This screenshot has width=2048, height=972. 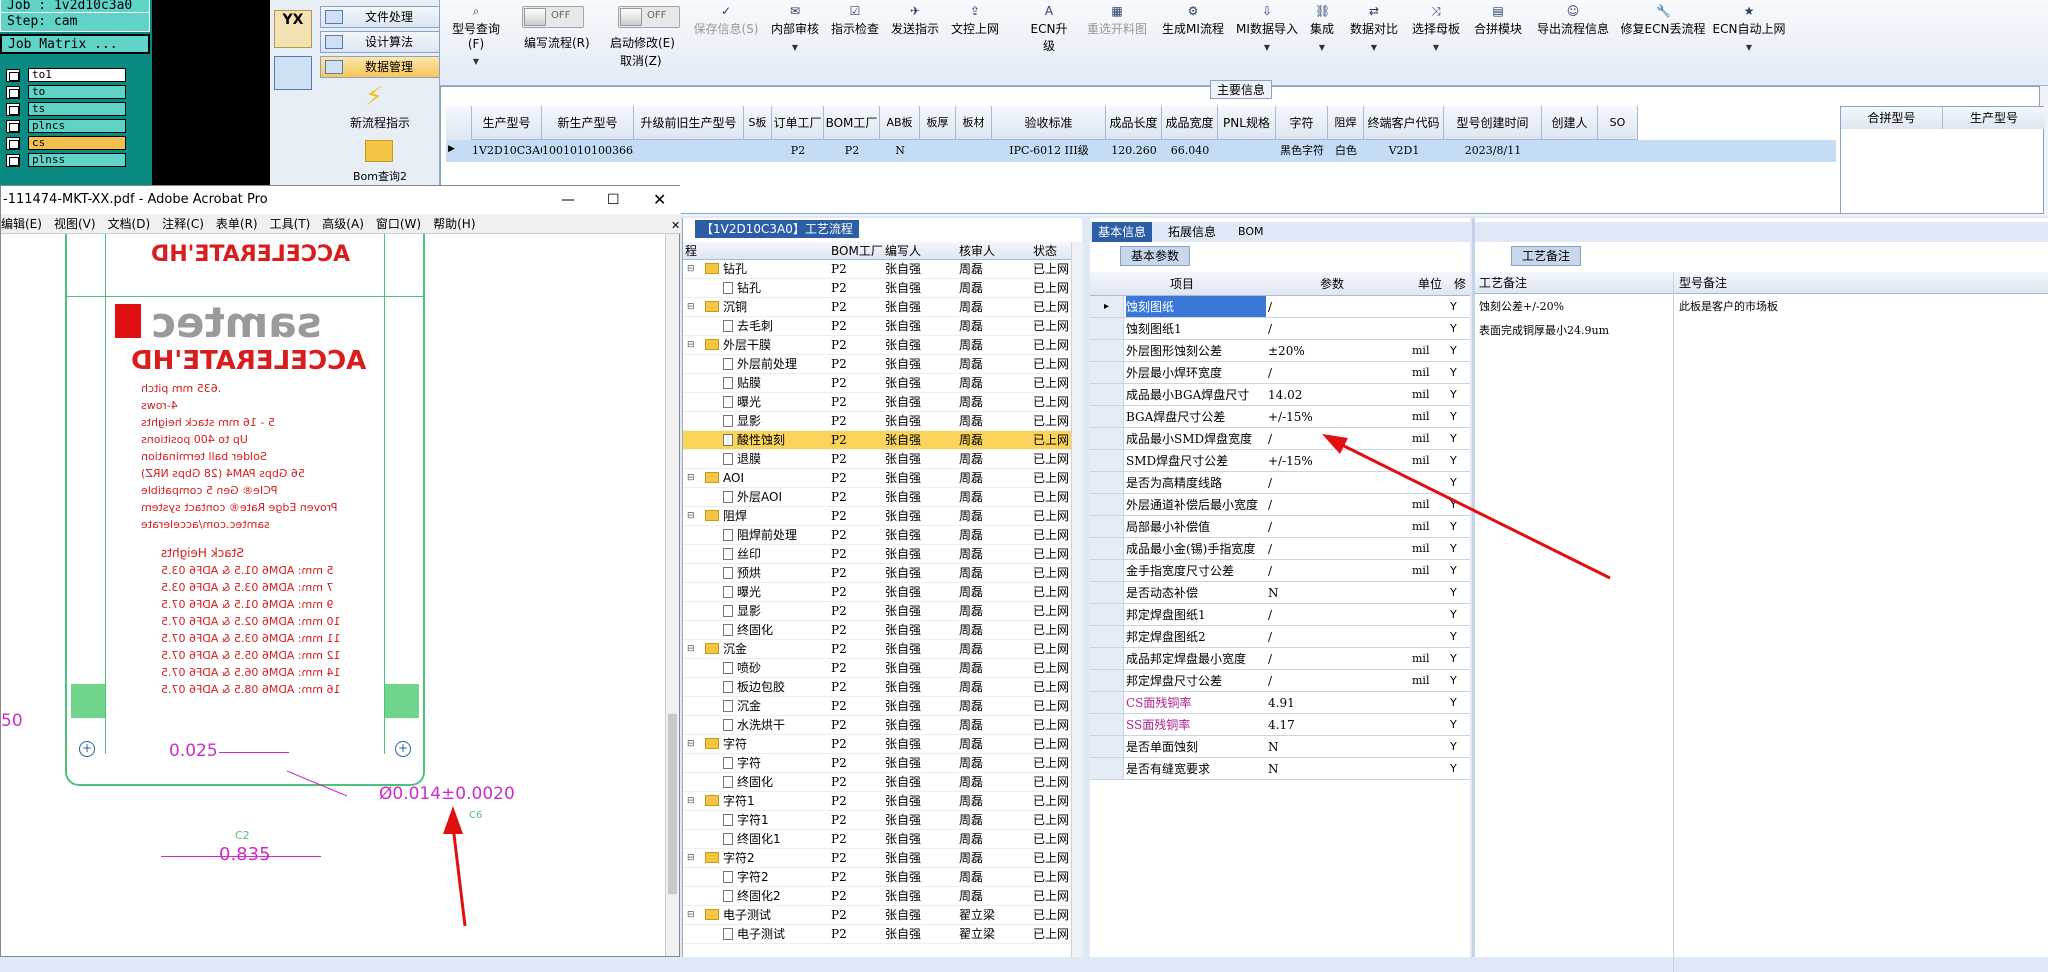 I want to click on export-flow-button: ☺ 导出流程信息, so click(x=1573, y=30).